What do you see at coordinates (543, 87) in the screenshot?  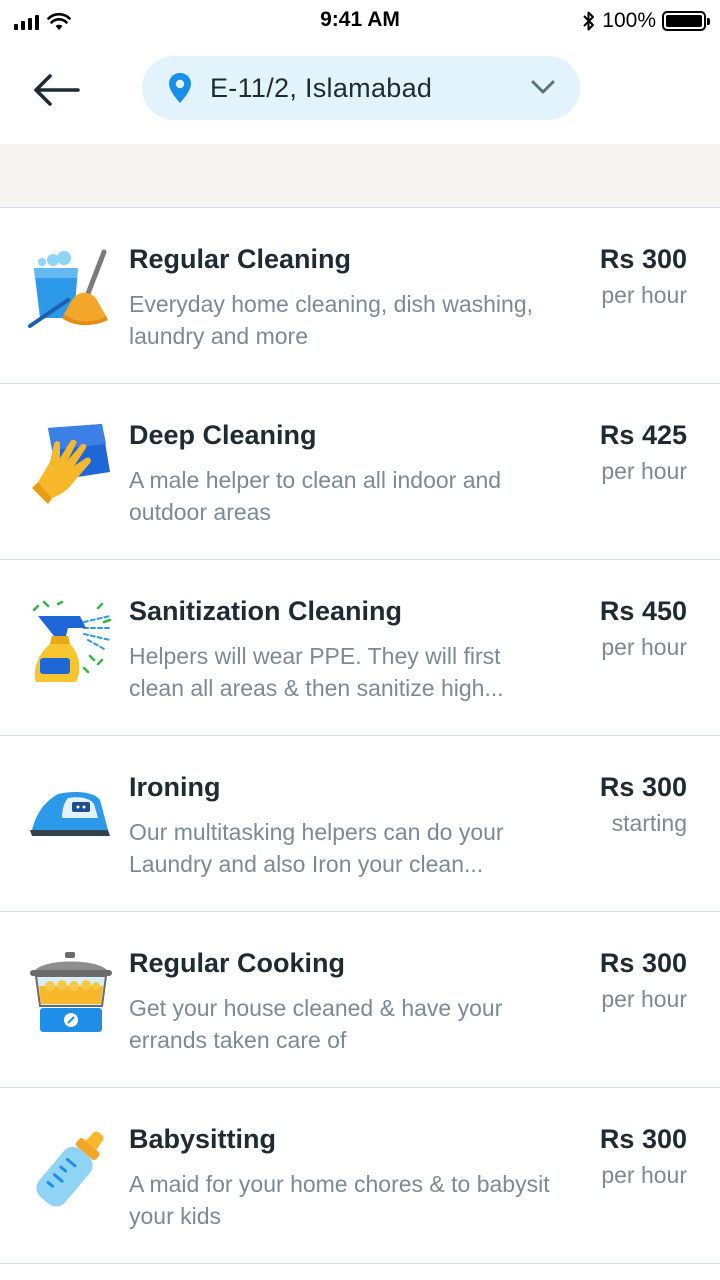 I see `chevron-down-icon` at bounding box center [543, 87].